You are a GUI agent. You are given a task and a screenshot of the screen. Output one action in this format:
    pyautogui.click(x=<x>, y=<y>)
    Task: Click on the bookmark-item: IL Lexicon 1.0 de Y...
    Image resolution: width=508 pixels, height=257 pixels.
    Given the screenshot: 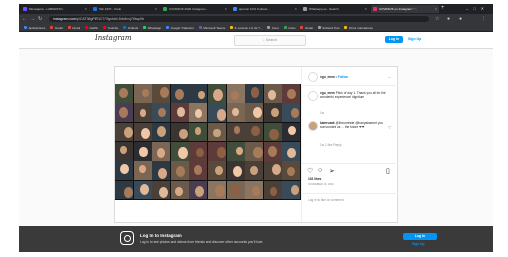 What is the action you would take?
    pyautogui.click(x=246, y=28)
    